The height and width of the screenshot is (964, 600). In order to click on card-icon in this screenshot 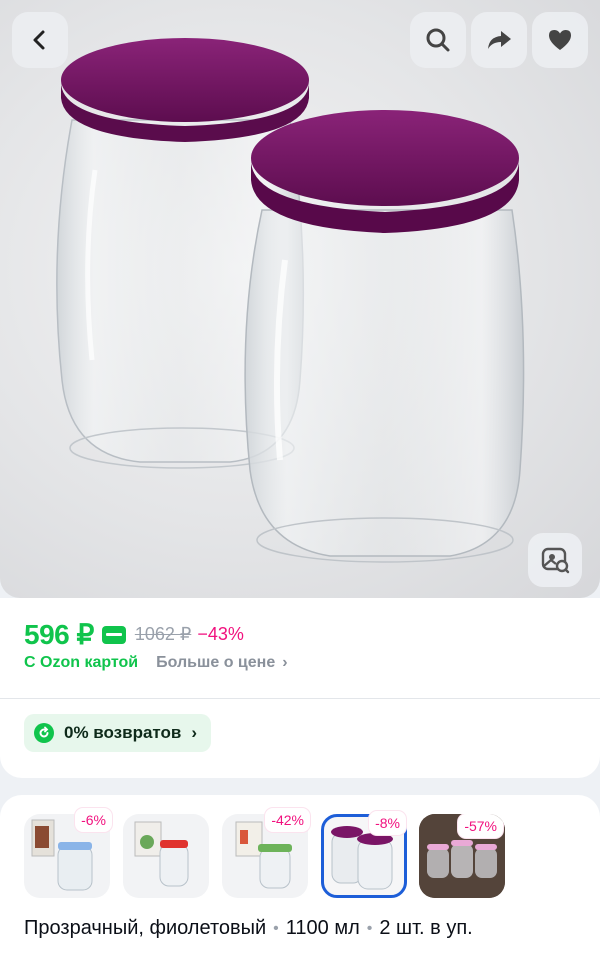, I will do `click(113, 634)`.